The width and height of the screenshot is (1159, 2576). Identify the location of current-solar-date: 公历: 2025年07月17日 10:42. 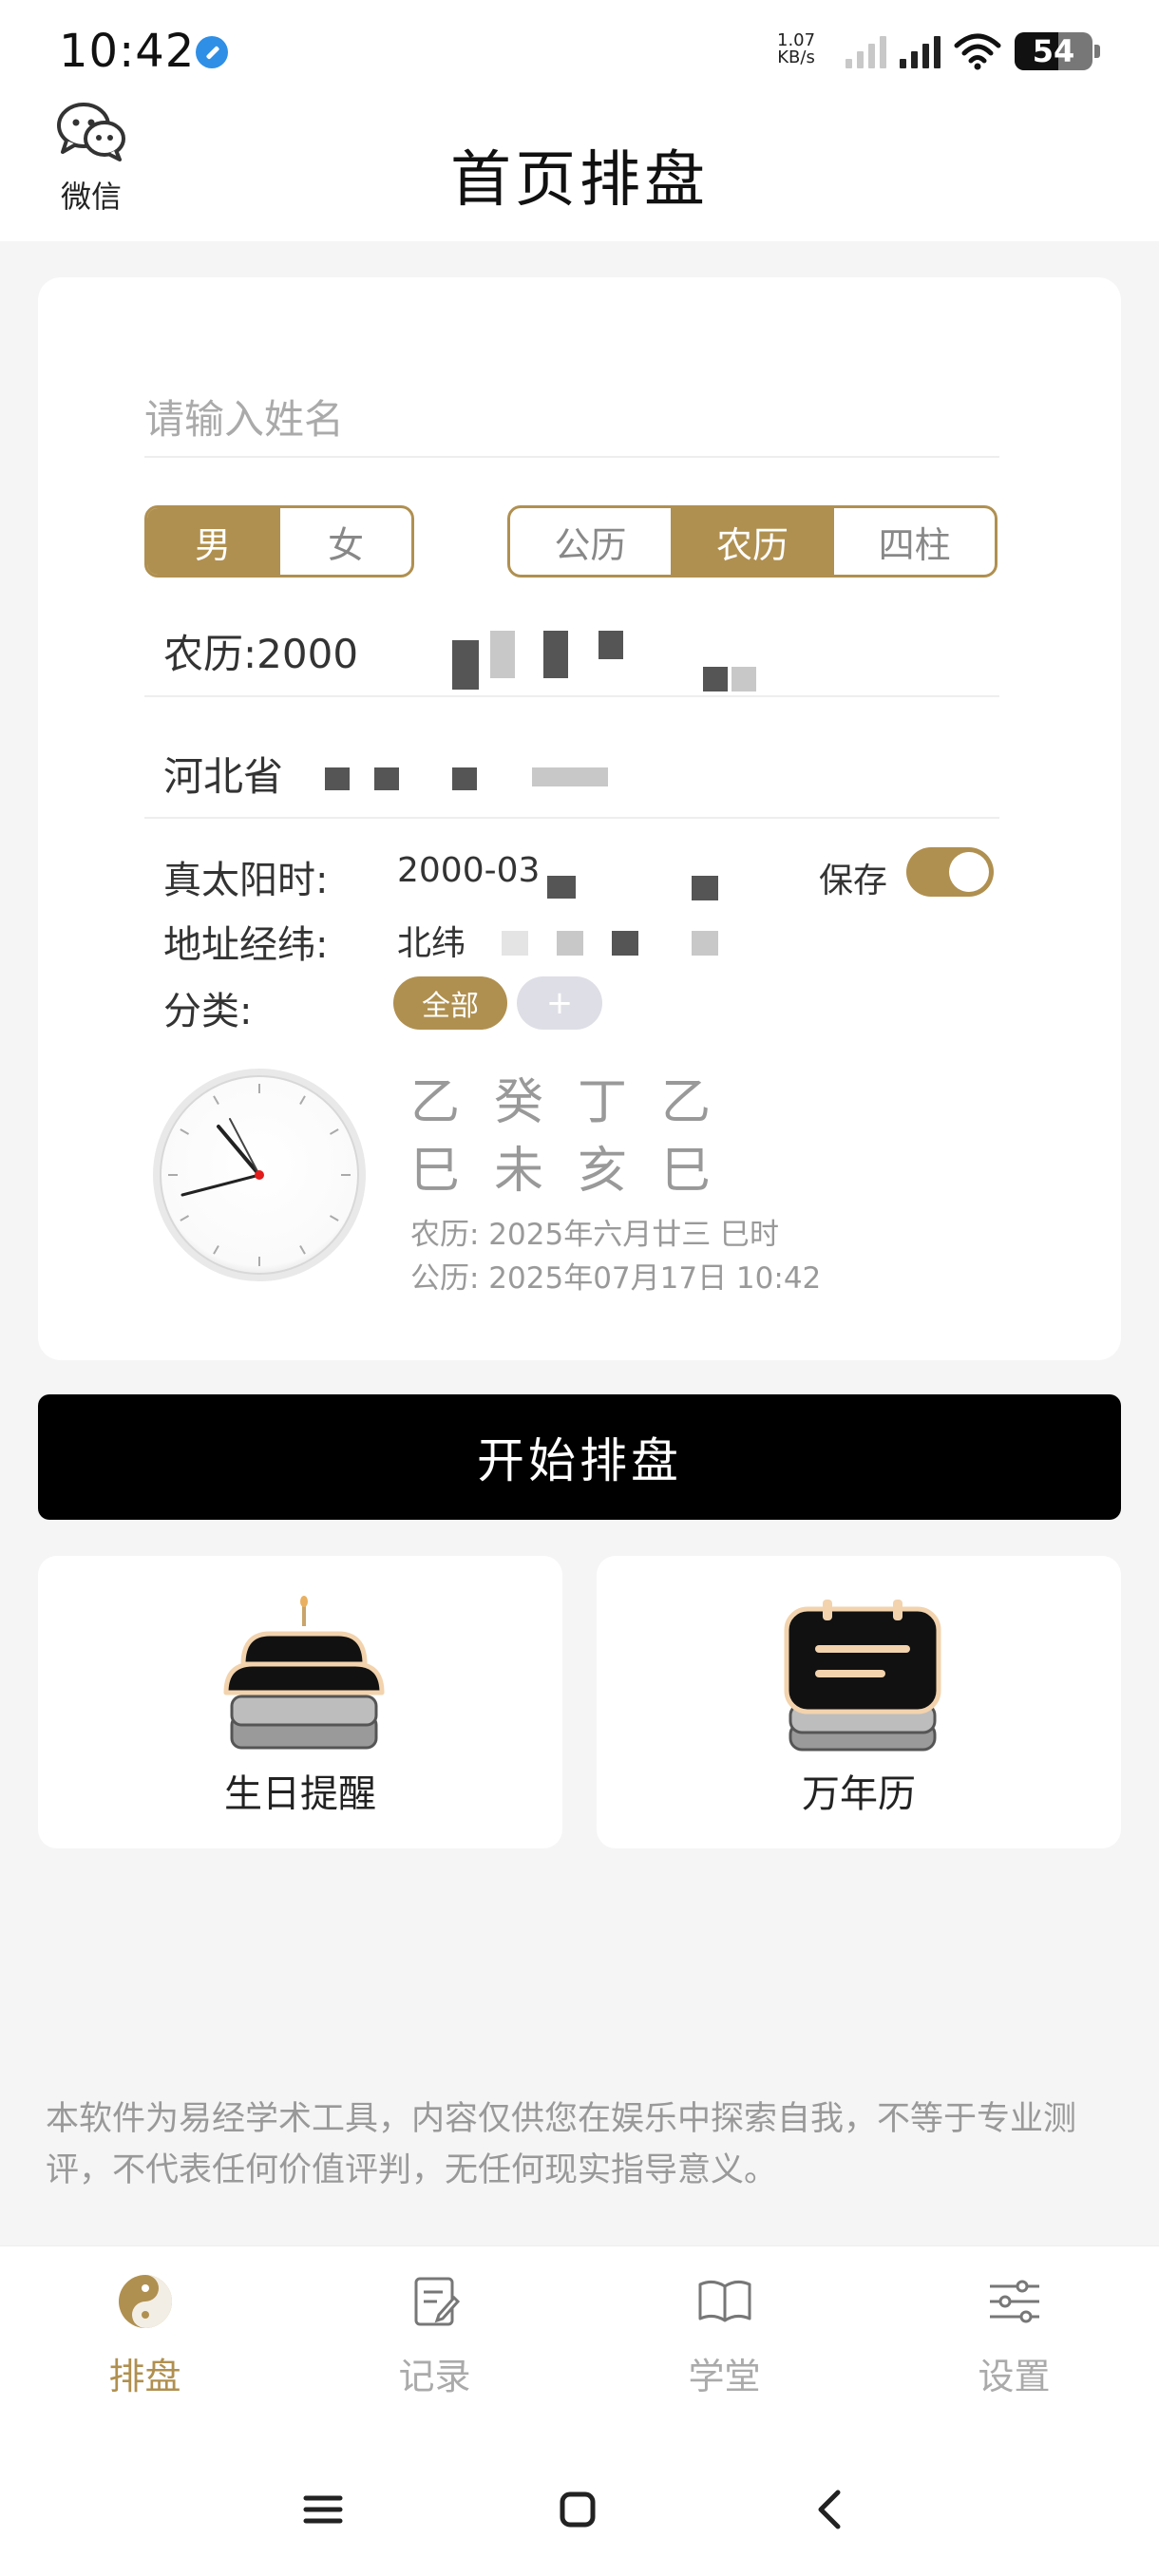
(616, 1278).